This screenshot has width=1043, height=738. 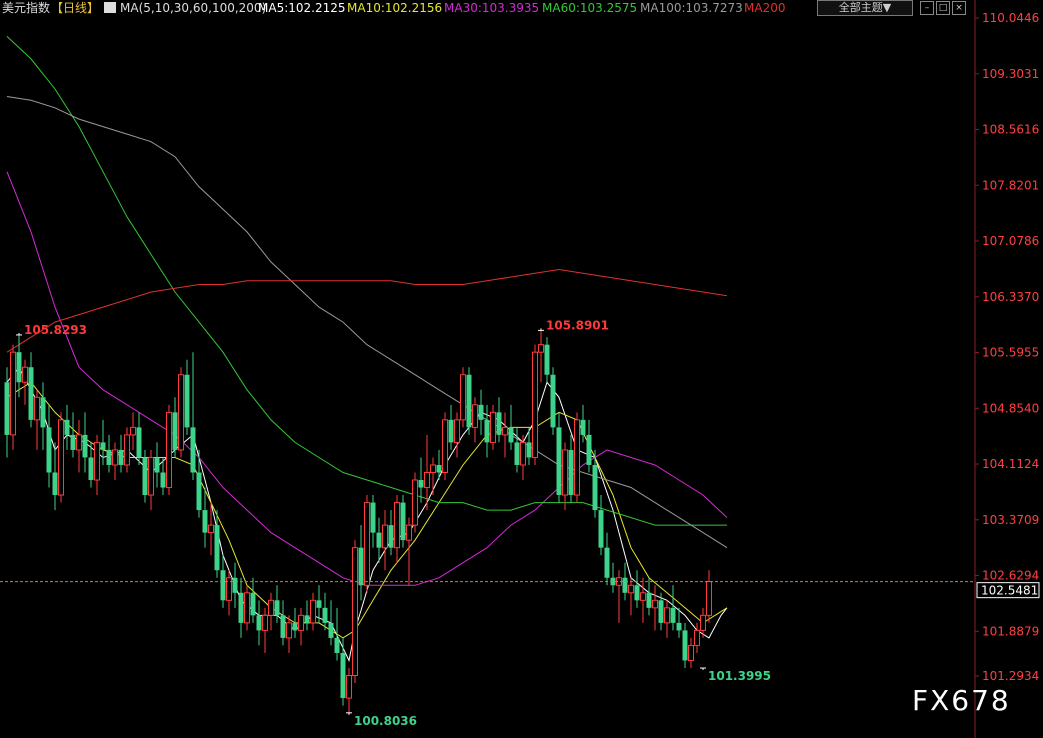 What do you see at coordinates (1009, 591) in the screenshot?
I see `current-price-label: 102.5481` at bounding box center [1009, 591].